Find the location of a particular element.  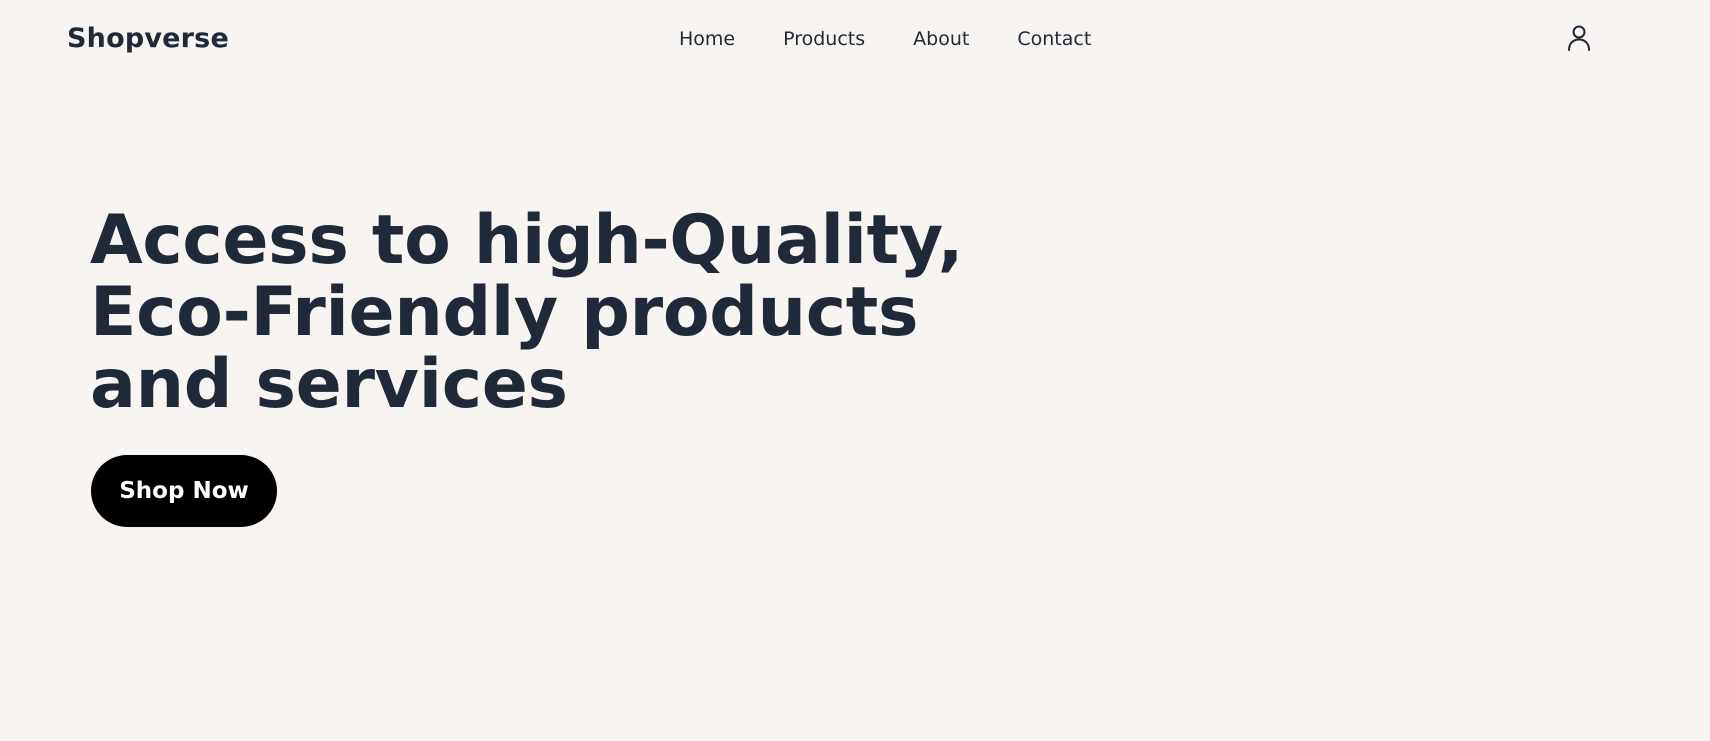

main-nav: Home Products About Contact is located at coordinates (885, 39).